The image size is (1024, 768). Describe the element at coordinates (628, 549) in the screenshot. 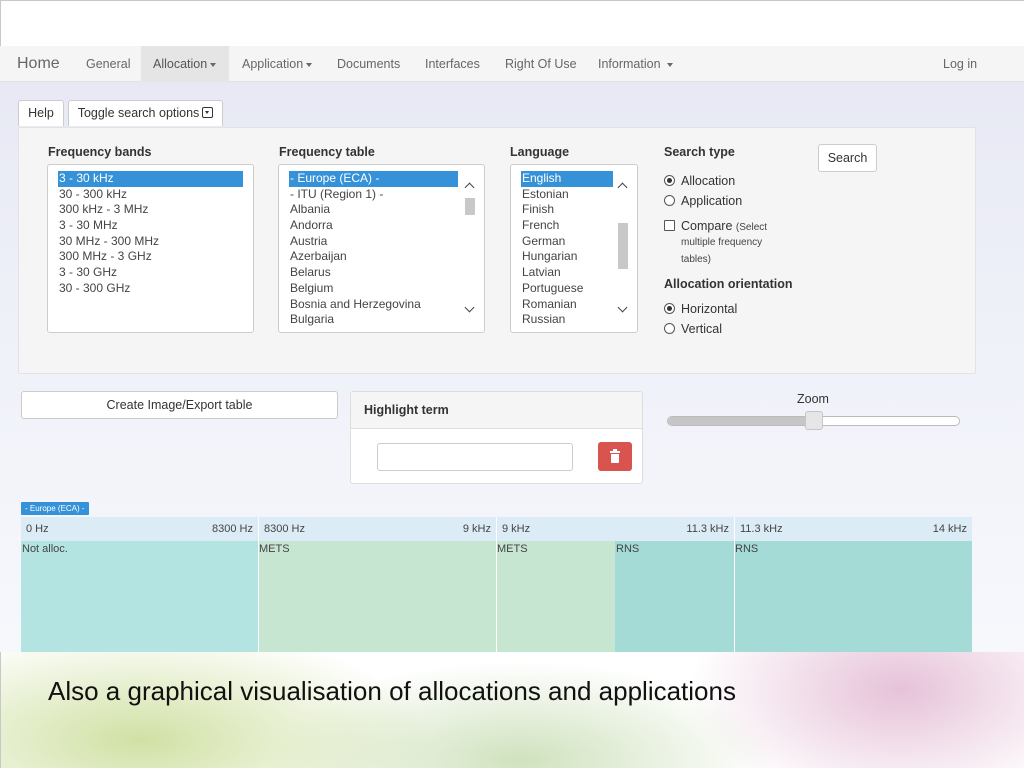

I see `allocation-label: RNS` at that location.